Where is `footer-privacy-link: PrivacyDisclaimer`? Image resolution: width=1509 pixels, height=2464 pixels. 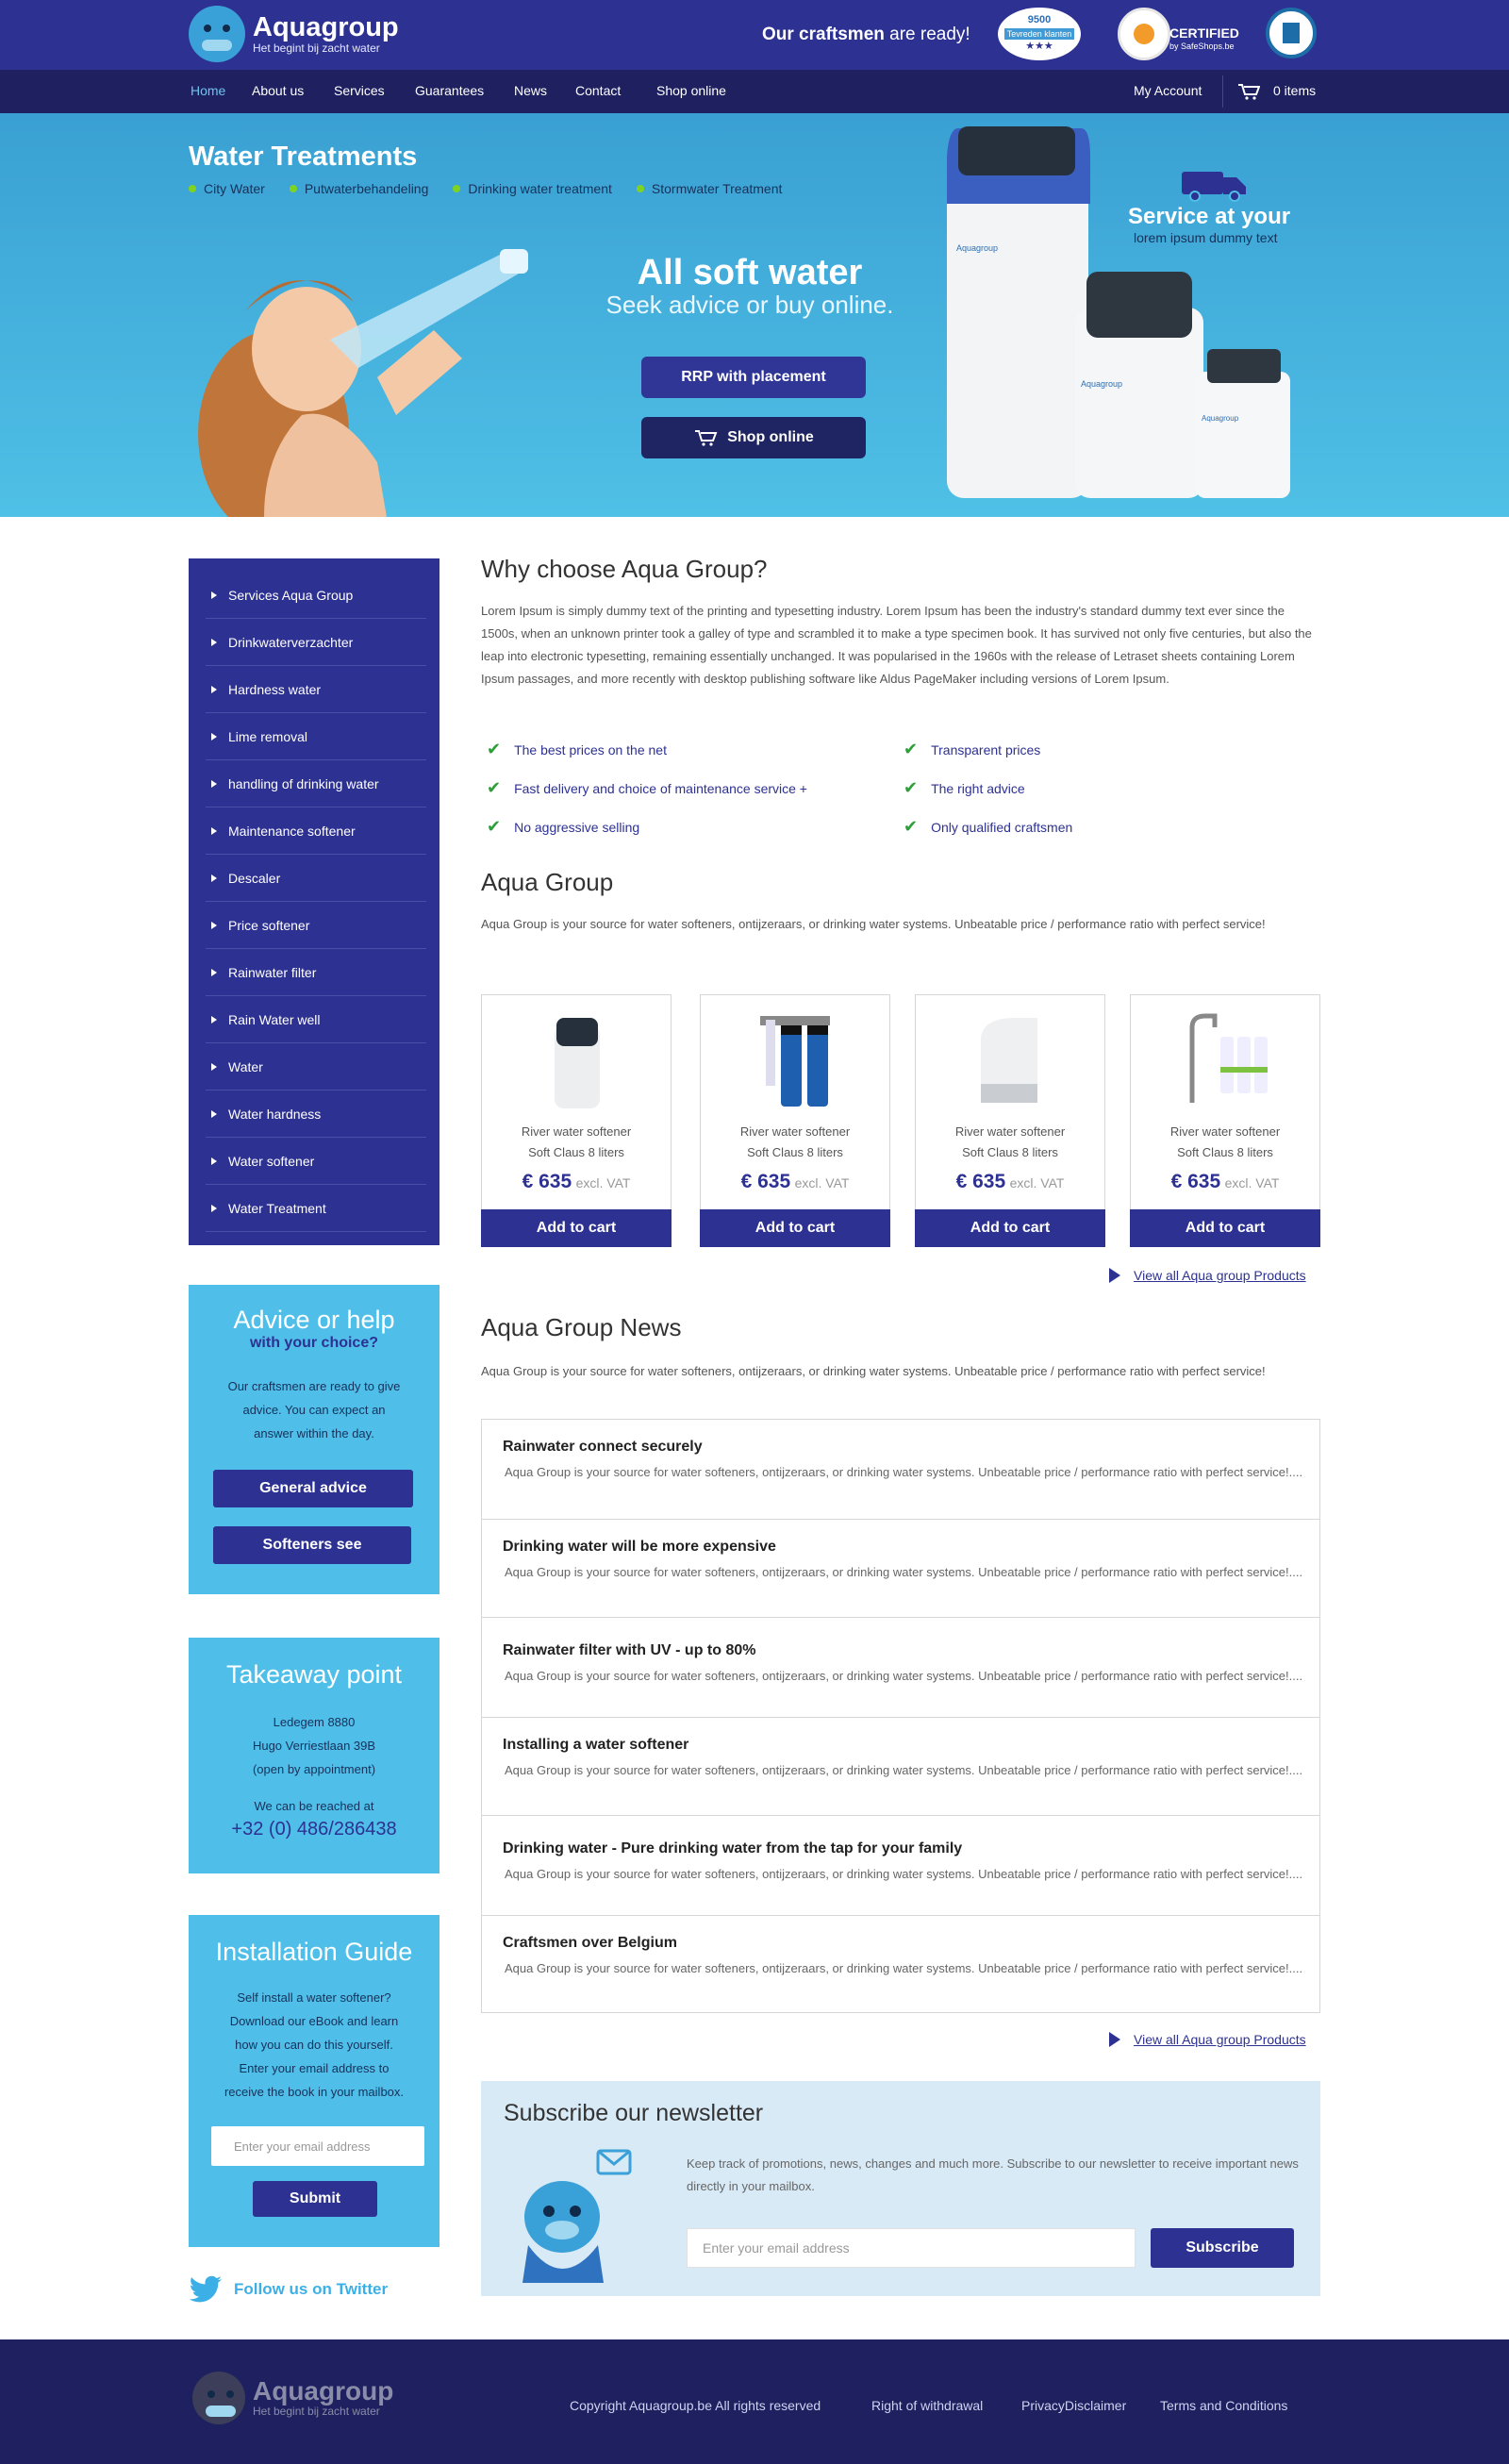
footer-privacy-link: PrivacyDisclaimer is located at coordinates (1073, 2406).